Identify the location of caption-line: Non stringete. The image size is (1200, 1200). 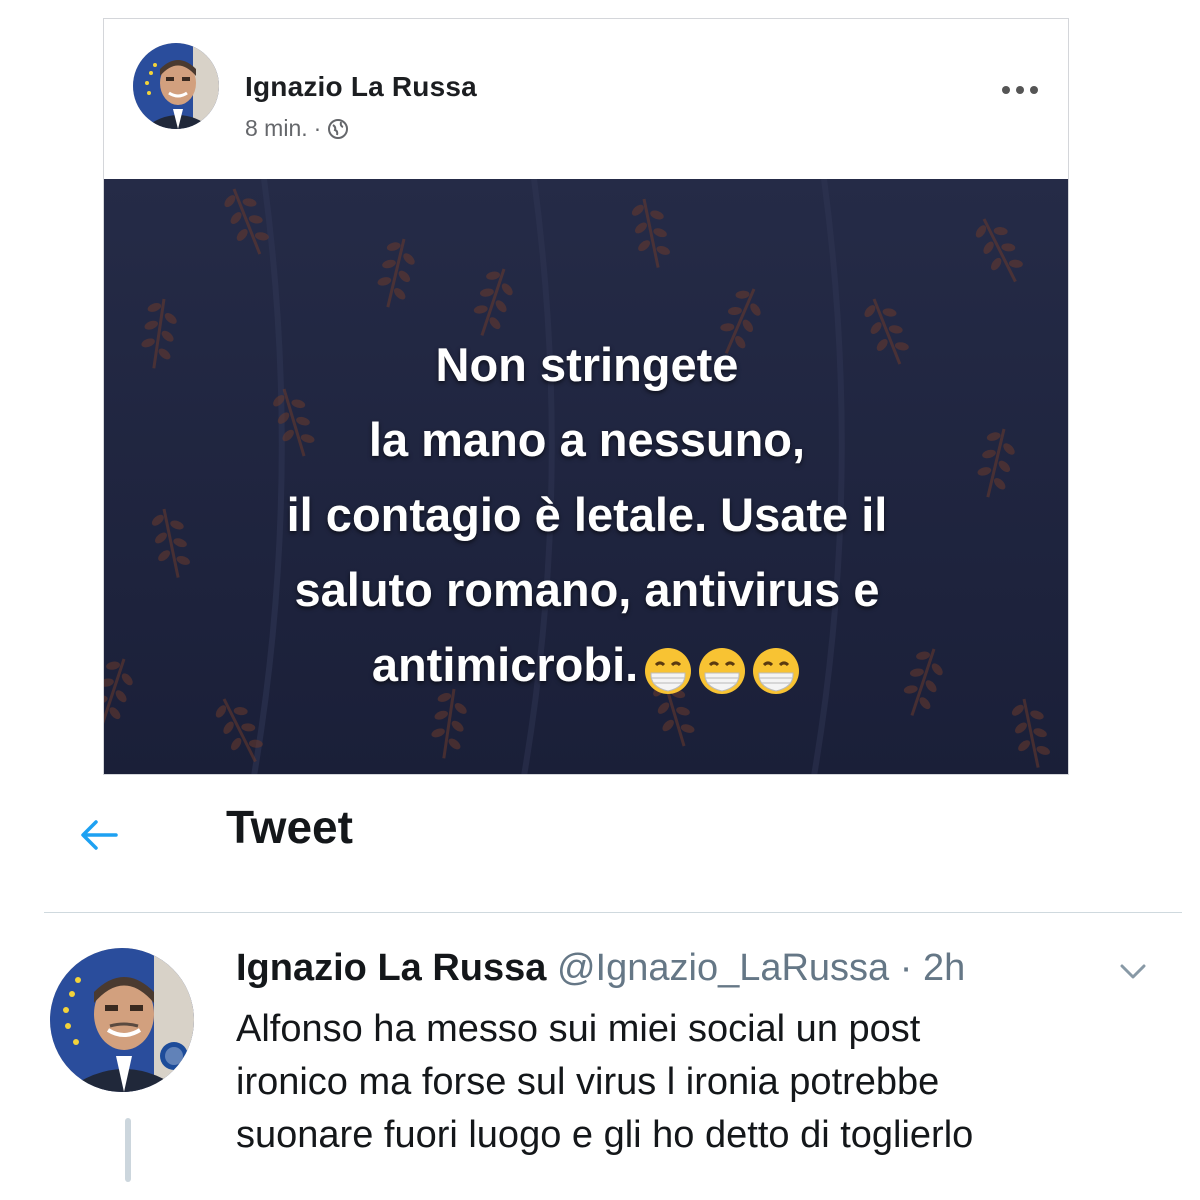
(587, 364).